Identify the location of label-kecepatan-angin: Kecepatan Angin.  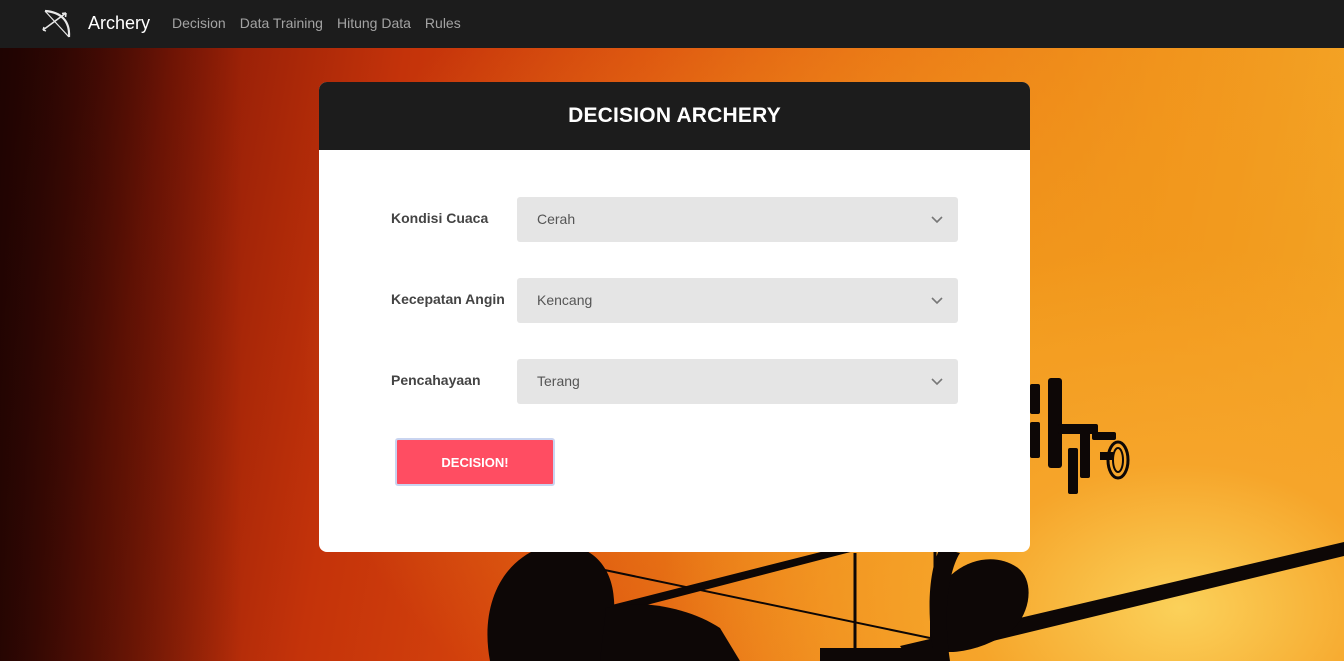
(448, 299).